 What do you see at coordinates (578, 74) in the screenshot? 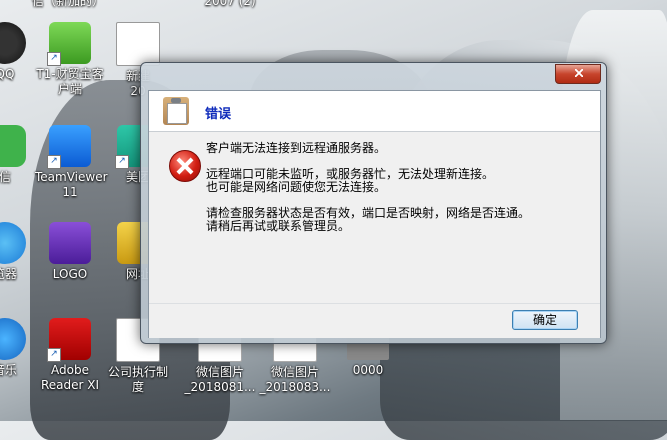
I see `close-button` at bounding box center [578, 74].